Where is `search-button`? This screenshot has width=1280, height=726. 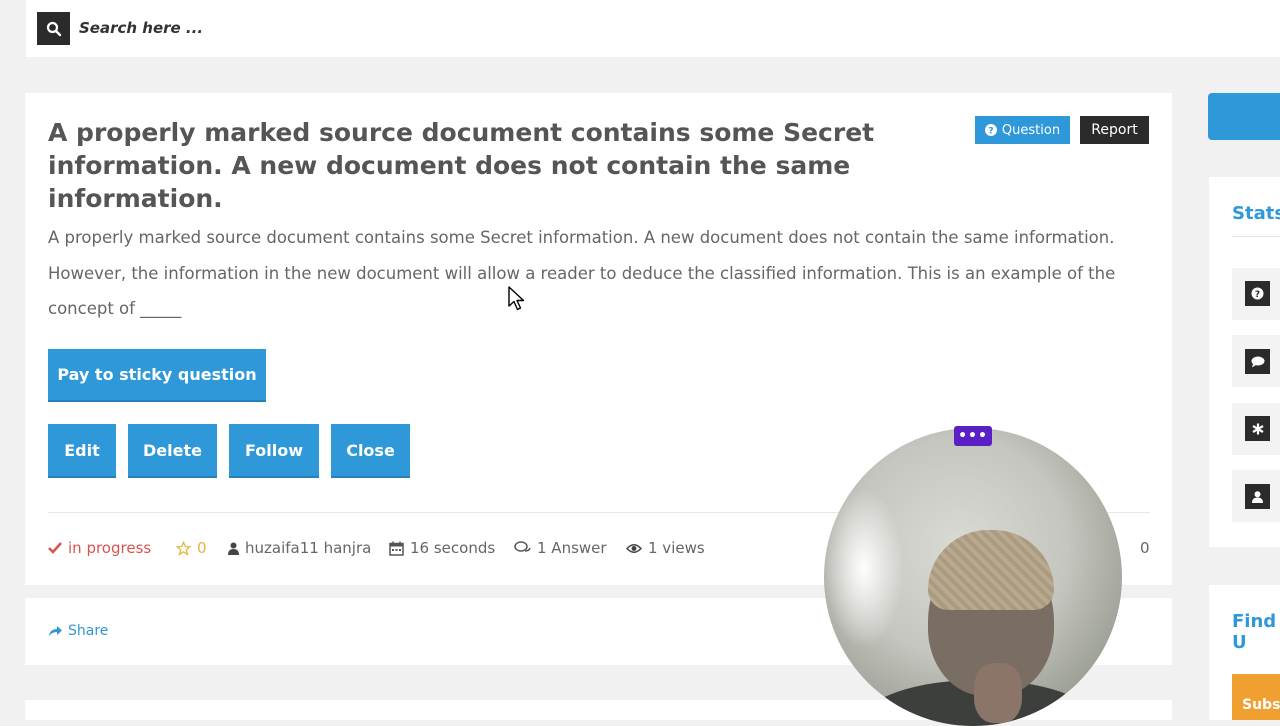 search-button is located at coordinates (53, 28).